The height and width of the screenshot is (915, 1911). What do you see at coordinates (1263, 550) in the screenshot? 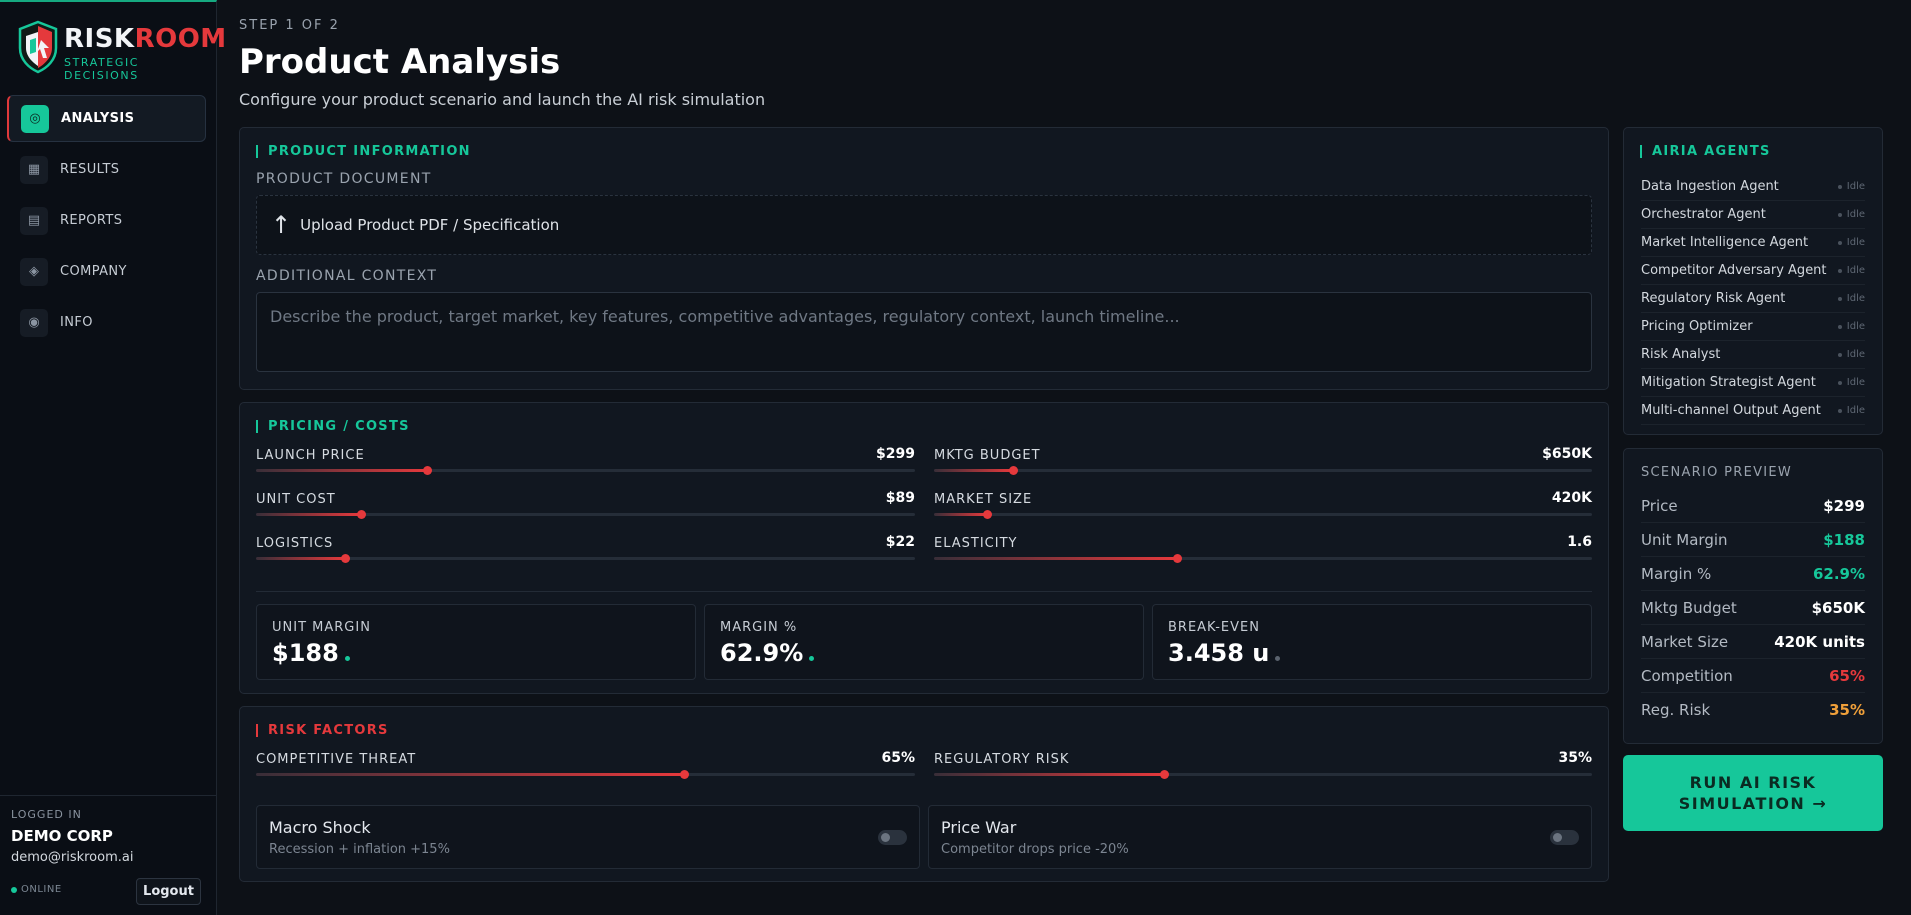
I see `slider-elasticity: ELASTICITY 1.6` at bounding box center [1263, 550].